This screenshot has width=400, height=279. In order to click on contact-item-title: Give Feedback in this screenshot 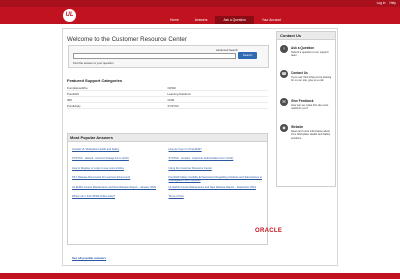, I will do `click(302, 101)`.